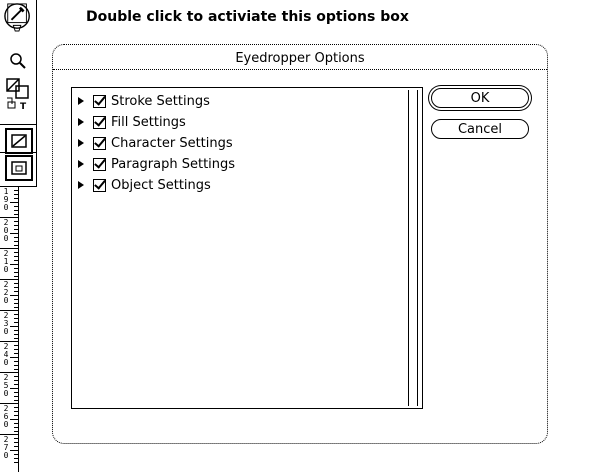 The image size is (600, 472). I want to click on ruler-label: 2 7 0, so click(6, 447).